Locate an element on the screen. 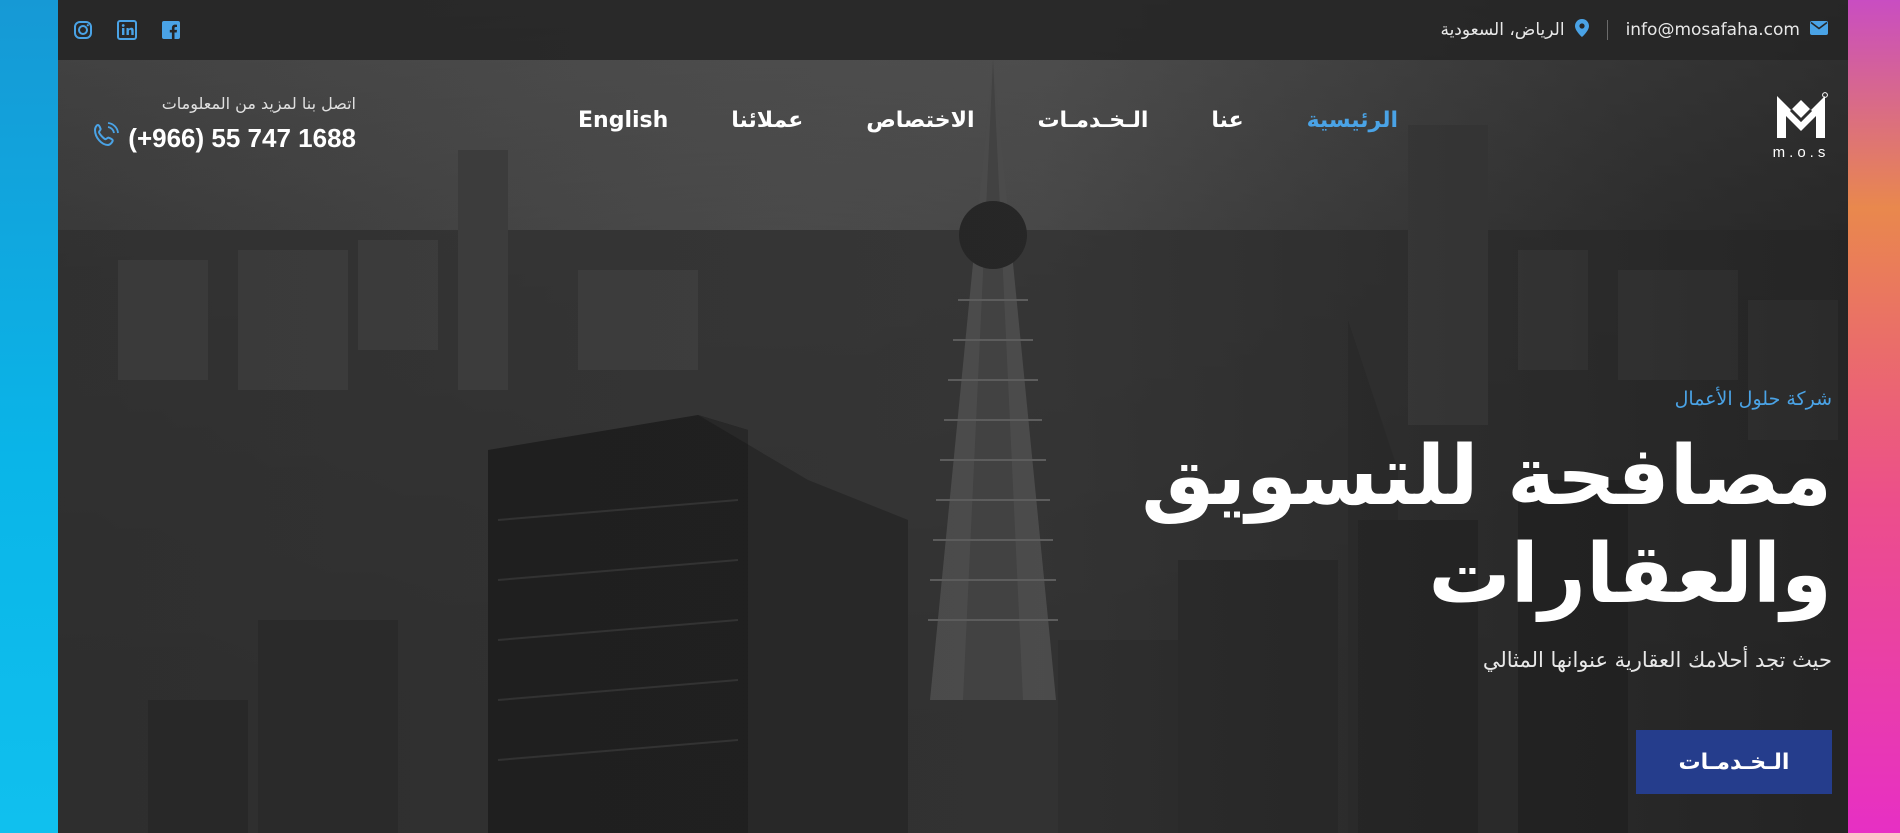  phone-number: (+966) 55 747 1688 is located at coordinates (242, 138).